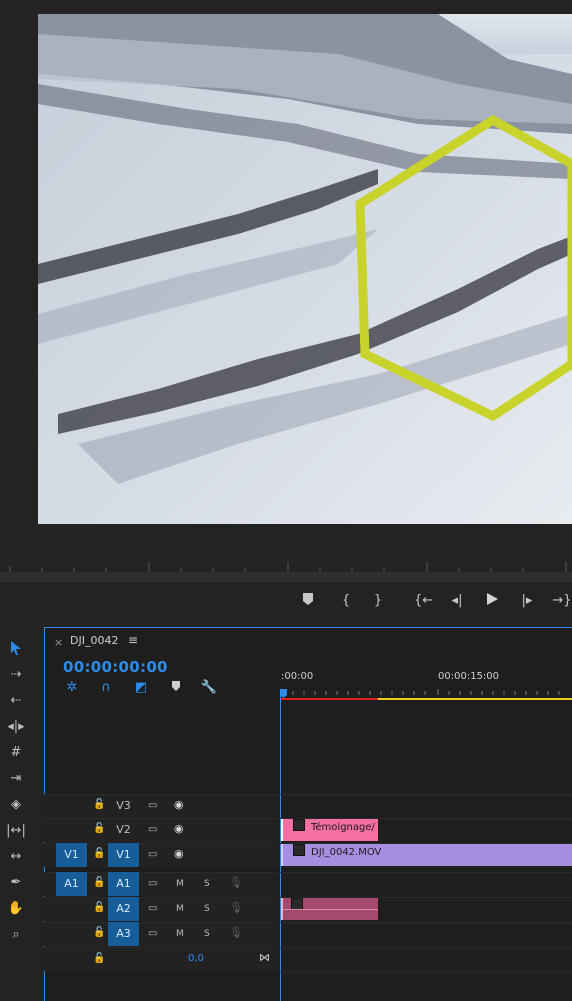 The height and width of the screenshot is (1001, 572). I want to click on track-select-forward-icon: ⇢, so click(16, 675).